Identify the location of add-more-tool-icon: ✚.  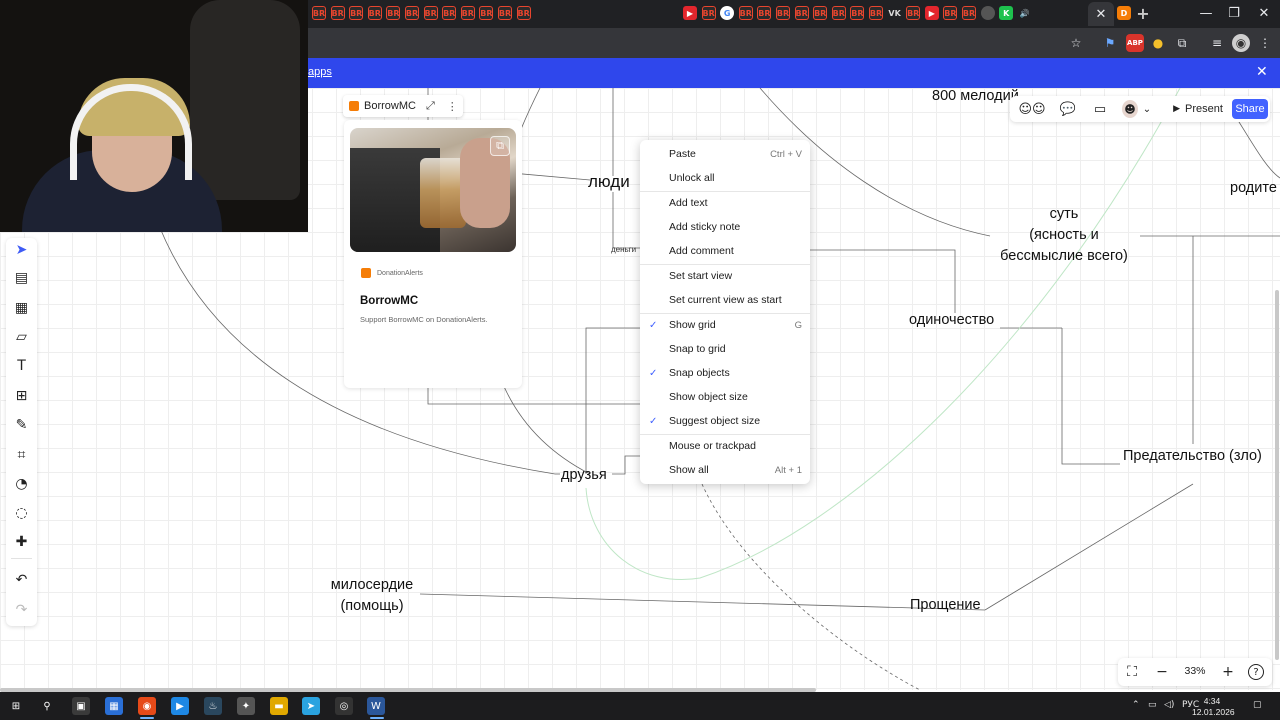
(21, 542).